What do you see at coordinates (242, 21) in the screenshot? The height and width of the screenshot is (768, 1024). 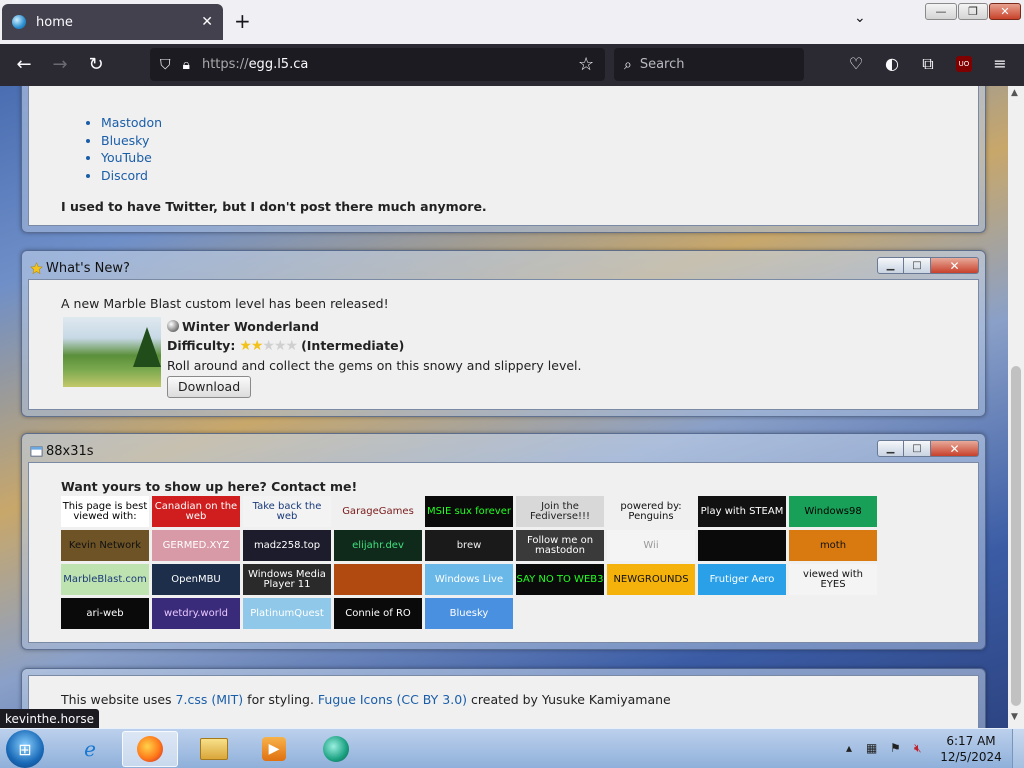 I see `new-tab-button: +` at bounding box center [242, 21].